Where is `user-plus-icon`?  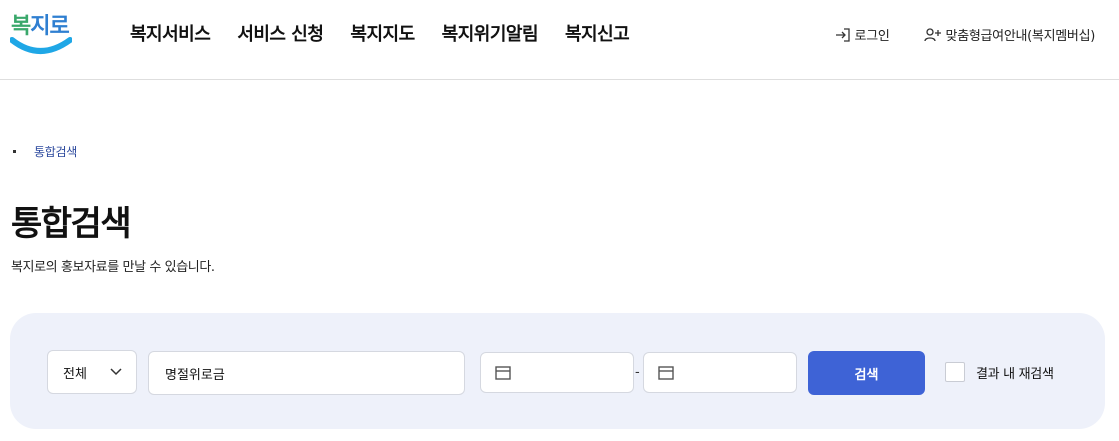
user-plus-icon is located at coordinates (932, 34).